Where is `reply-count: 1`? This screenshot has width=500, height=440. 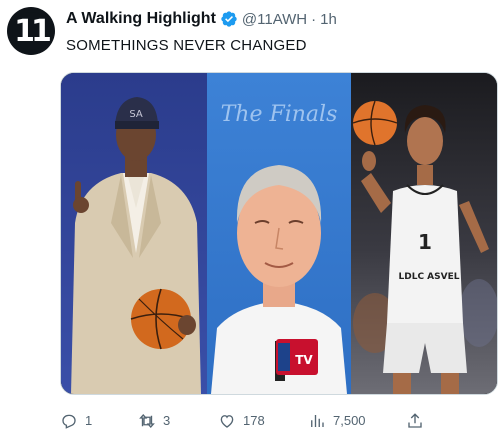
reply-count: 1 is located at coordinates (89, 420).